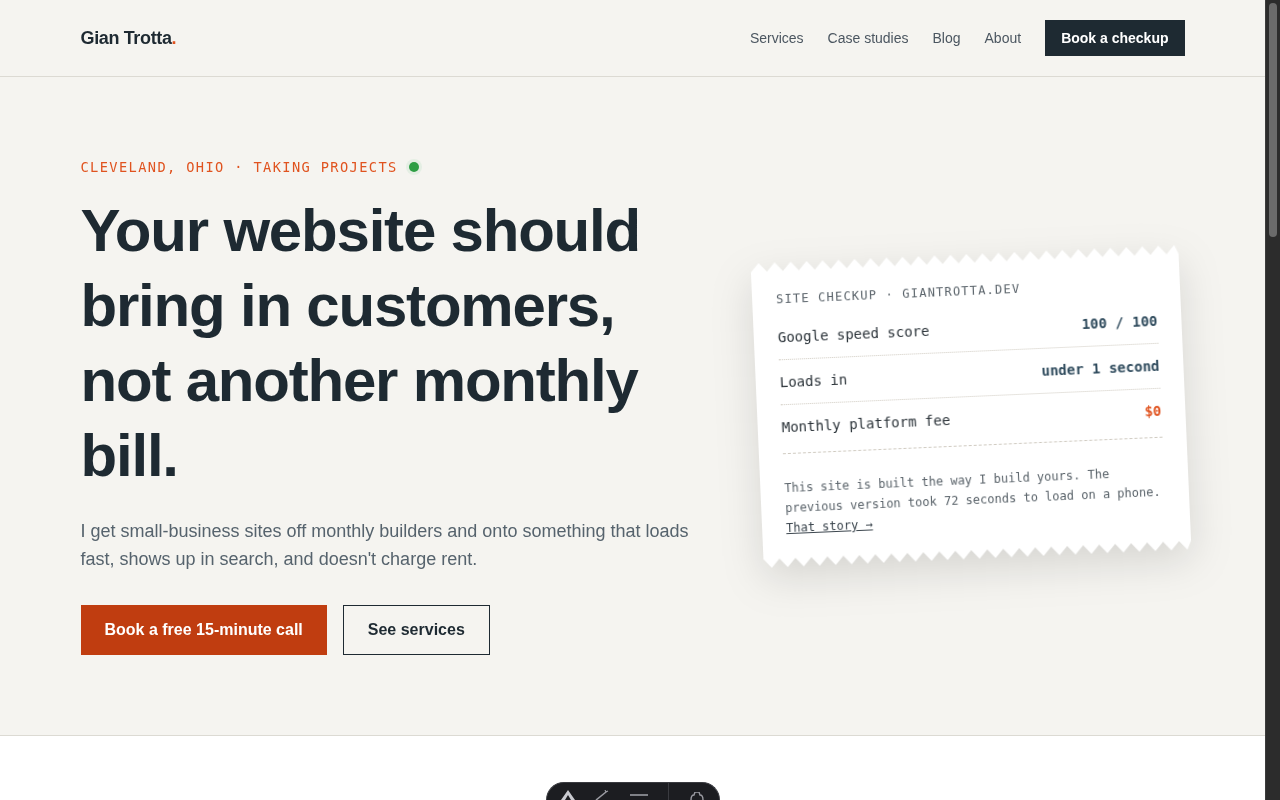 Image resolution: width=1280 pixels, height=800 pixels. What do you see at coordinates (776, 38) in the screenshot?
I see `nav-link: Services` at bounding box center [776, 38].